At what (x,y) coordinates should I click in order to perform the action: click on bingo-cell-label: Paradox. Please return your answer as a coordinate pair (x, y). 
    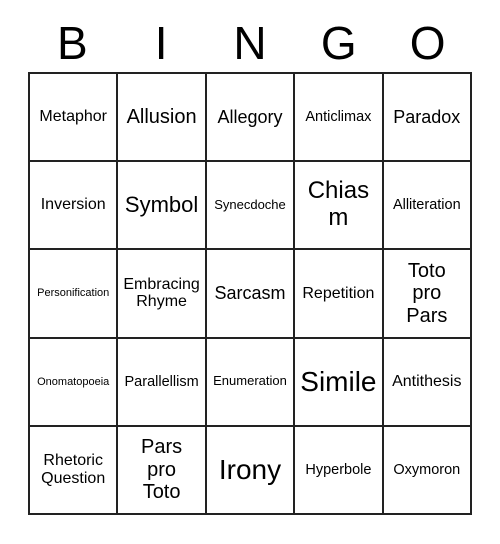
    Looking at the image, I should click on (427, 117).